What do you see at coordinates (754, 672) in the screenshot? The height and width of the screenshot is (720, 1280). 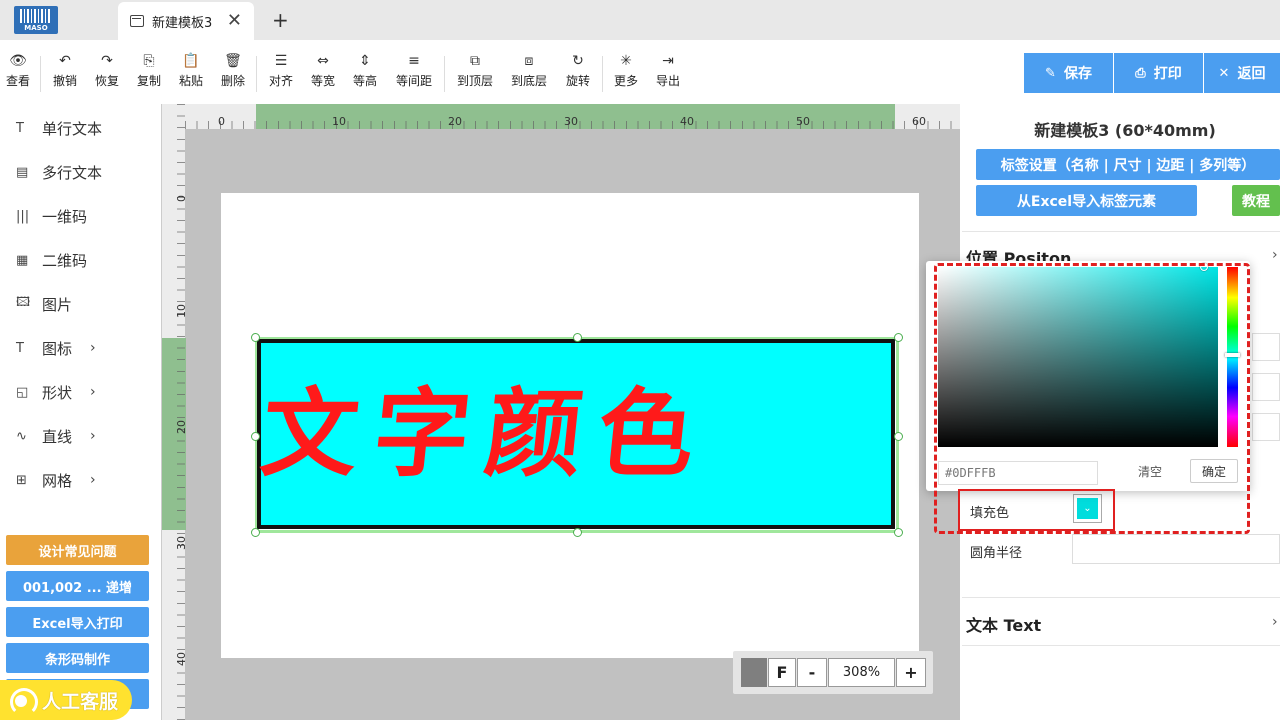 I see `background-color-swatch` at bounding box center [754, 672].